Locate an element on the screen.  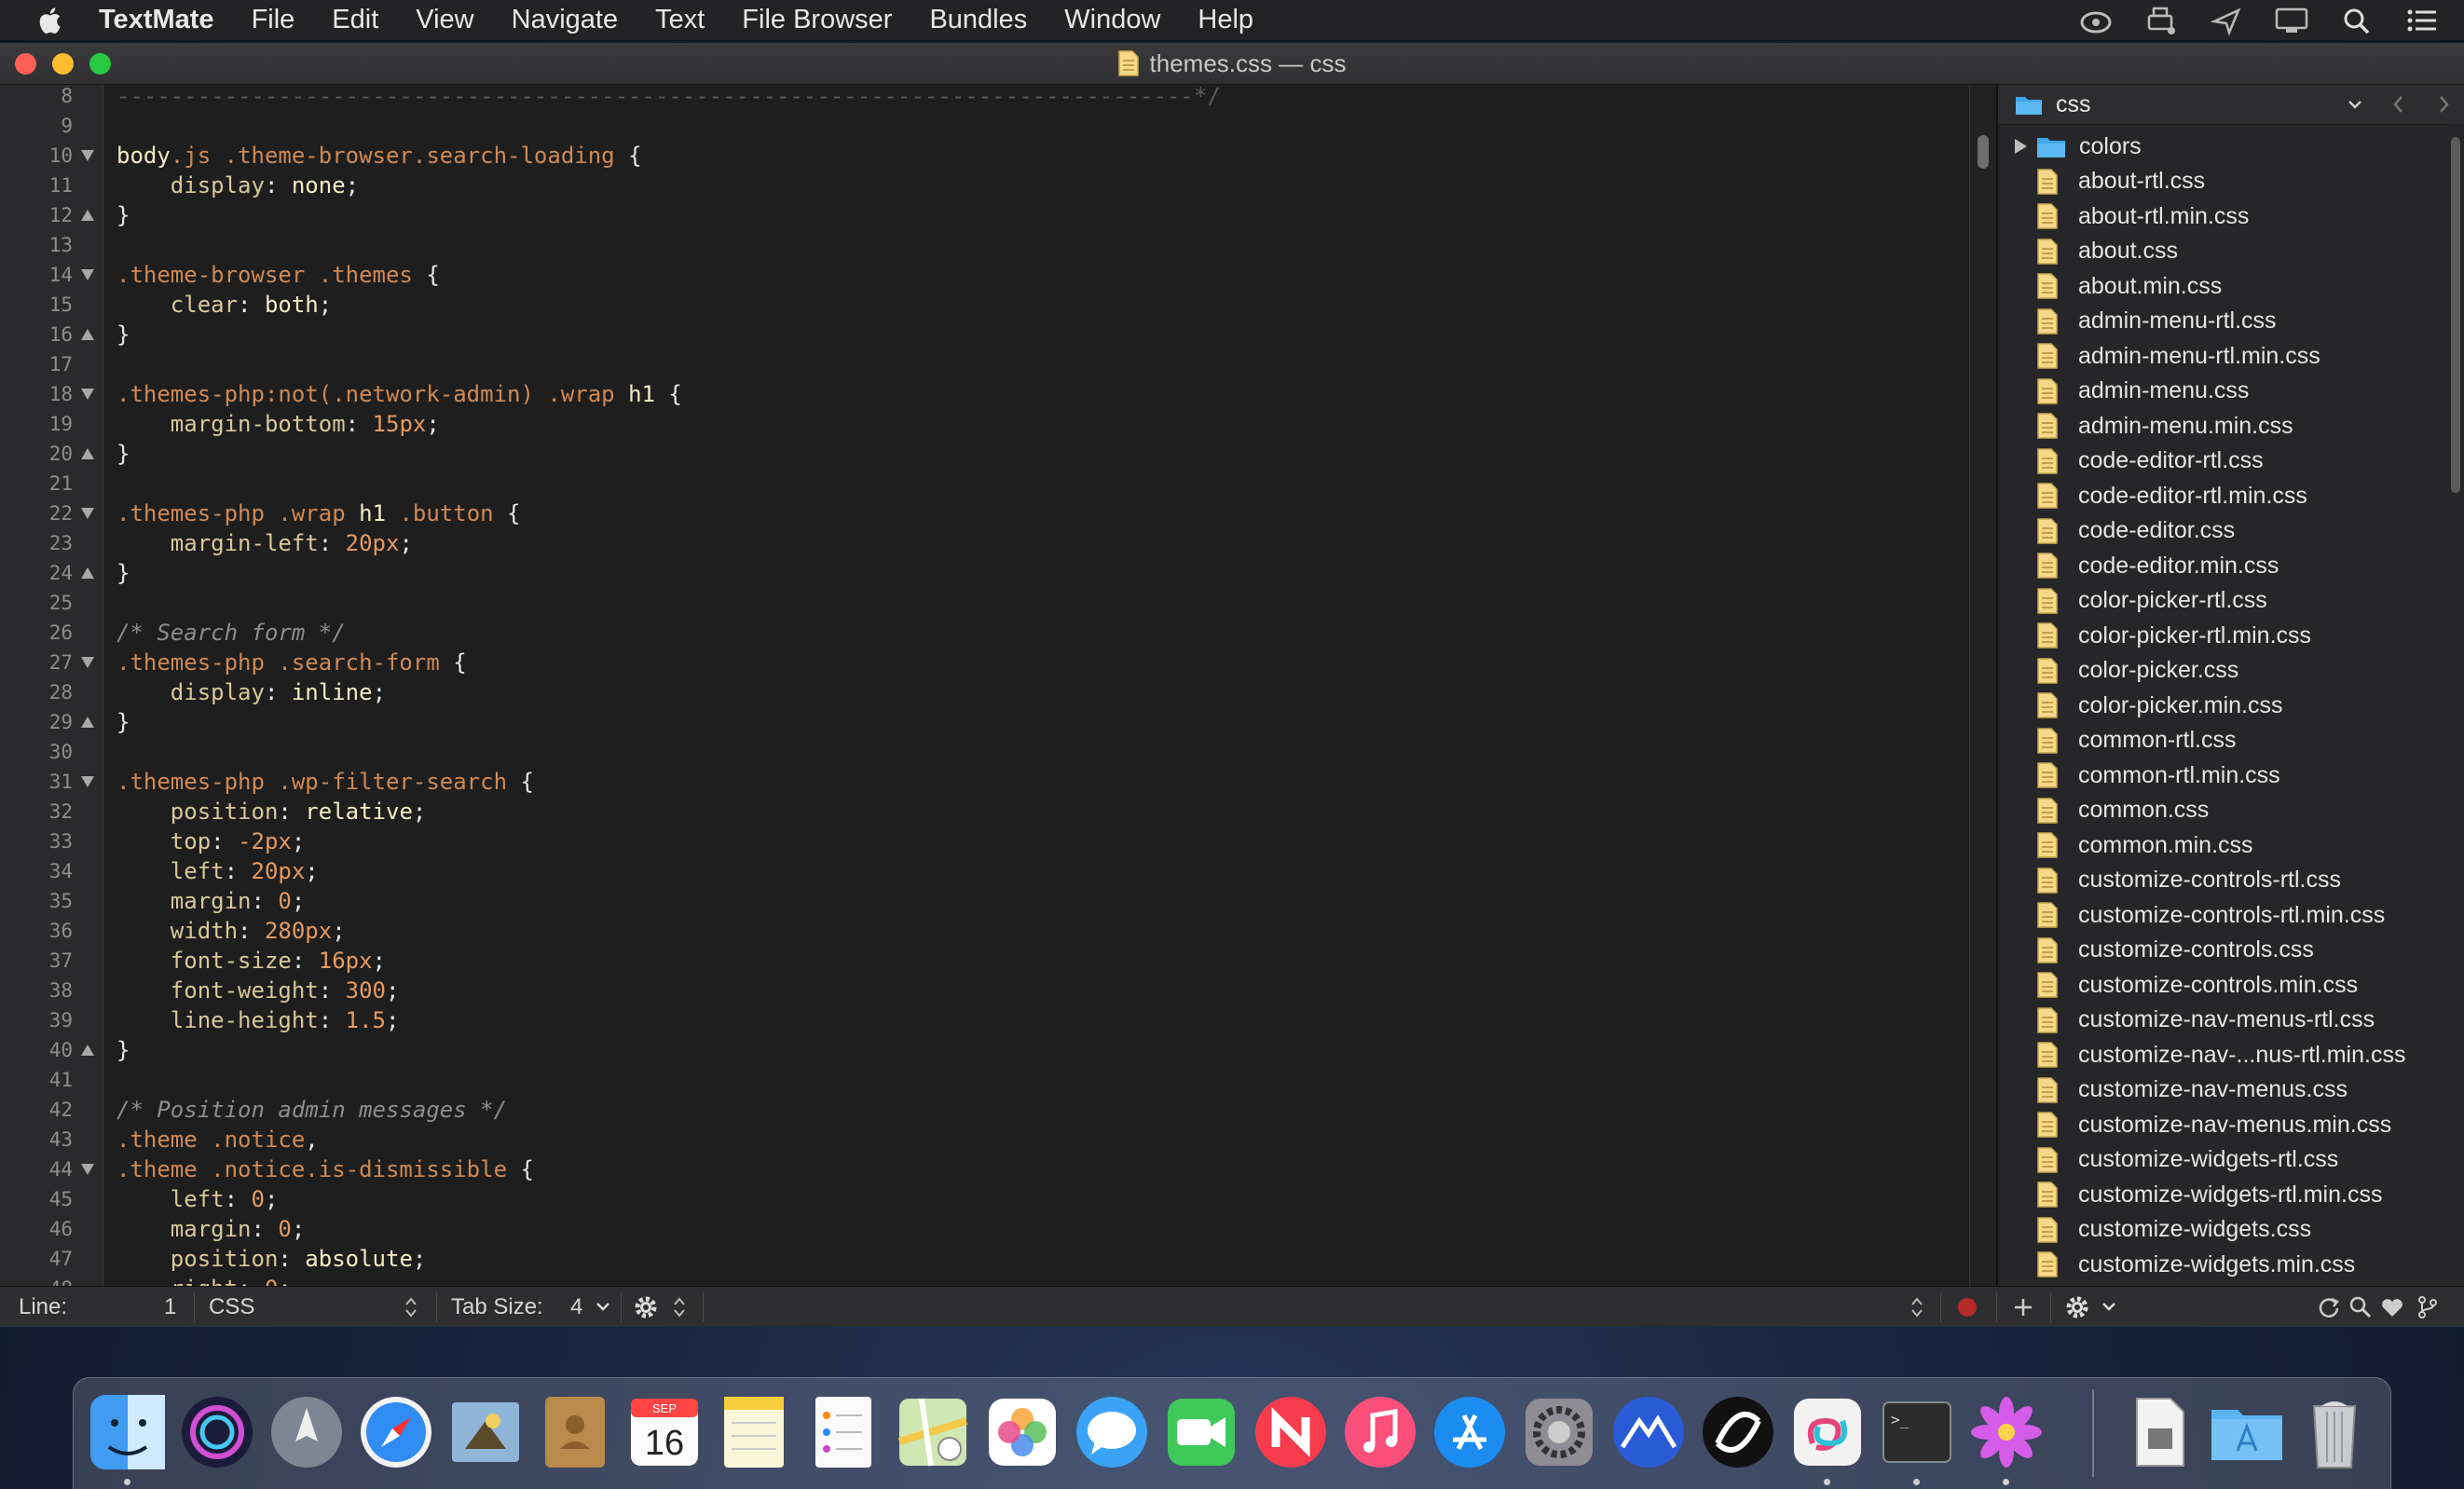
line-number: 12 is located at coordinates (51, 215).